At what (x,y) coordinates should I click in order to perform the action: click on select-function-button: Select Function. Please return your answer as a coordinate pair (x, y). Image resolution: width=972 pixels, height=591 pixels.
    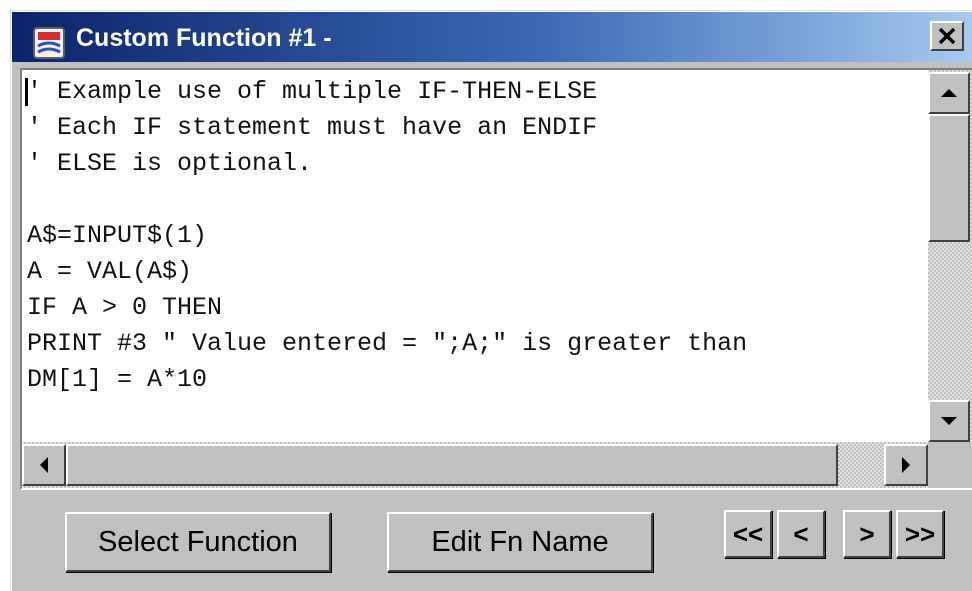
    Looking at the image, I should click on (198, 542).